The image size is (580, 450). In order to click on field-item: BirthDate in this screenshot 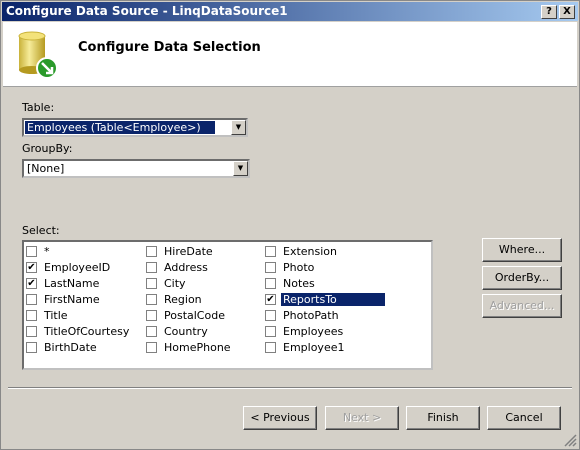, I will do `click(62, 347)`.